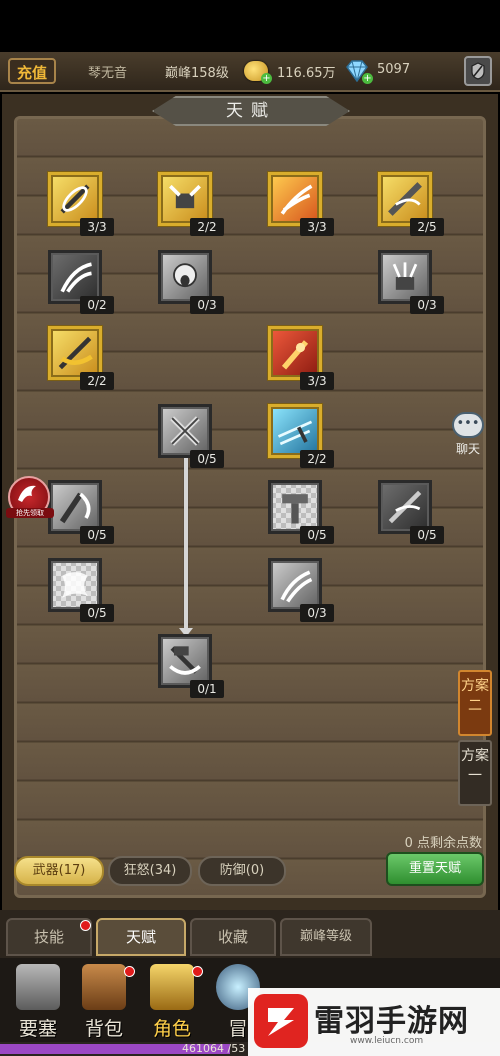 The width and height of the screenshot is (500, 1056). What do you see at coordinates (103, 1029) in the screenshot?
I see `nav-label: 背包` at bounding box center [103, 1029].